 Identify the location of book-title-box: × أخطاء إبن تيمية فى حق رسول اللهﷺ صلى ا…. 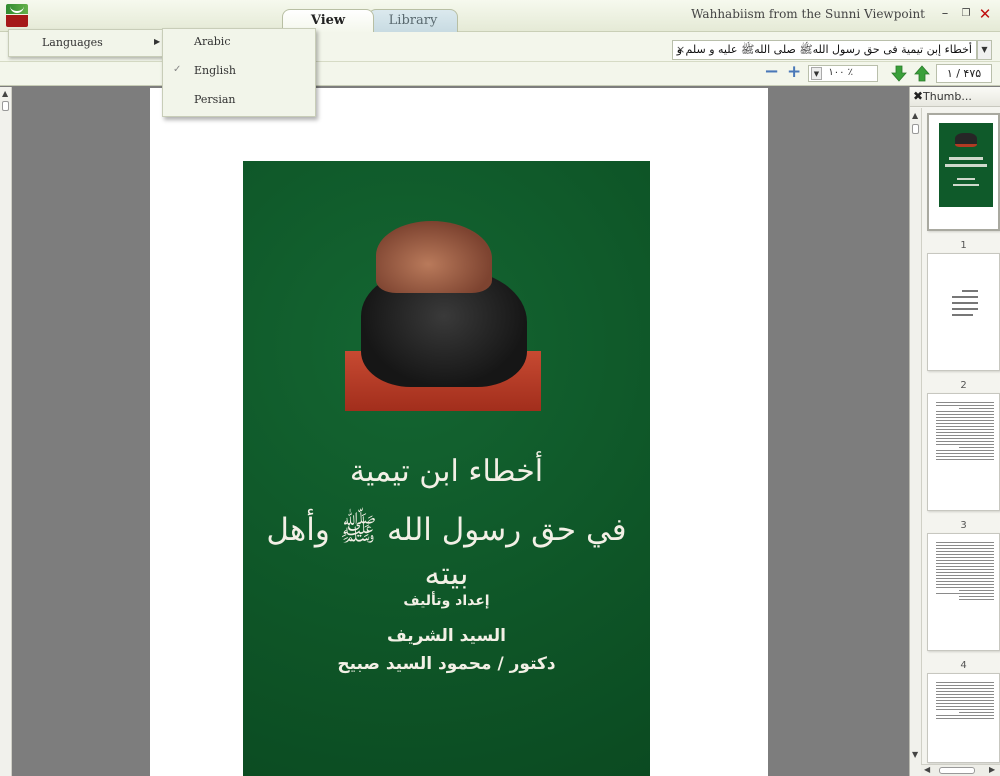
(824, 50).